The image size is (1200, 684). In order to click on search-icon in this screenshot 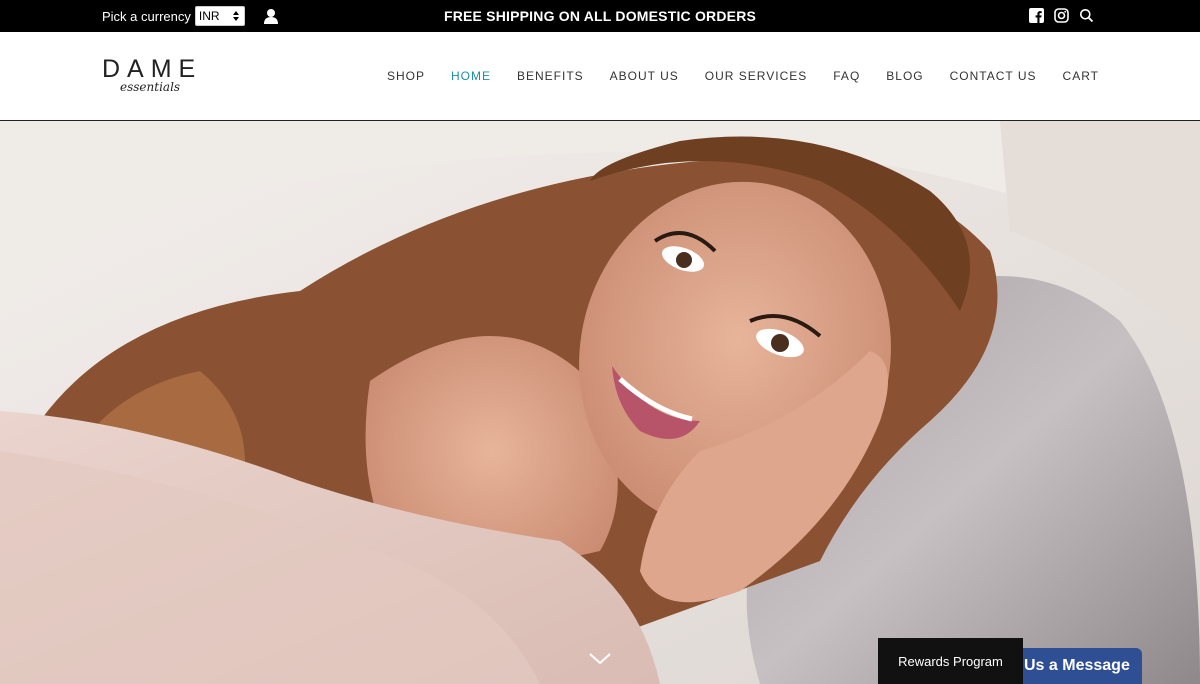, I will do `click(1086, 15)`.